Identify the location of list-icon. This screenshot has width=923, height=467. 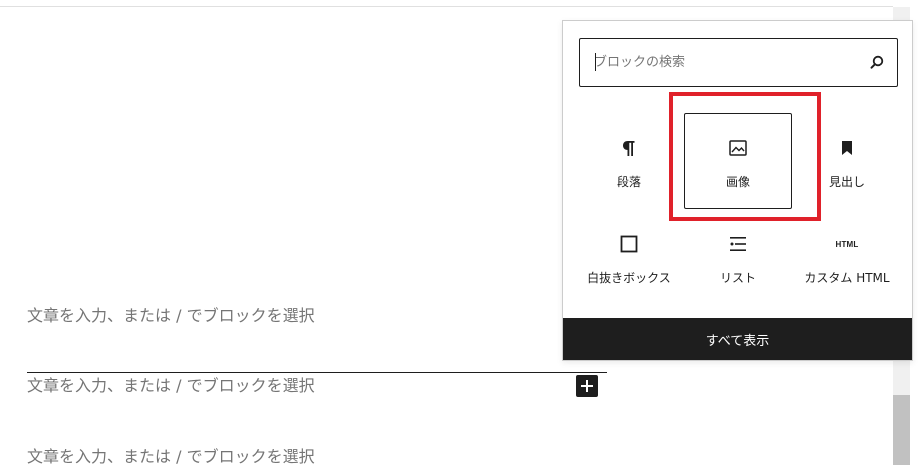
(738, 244).